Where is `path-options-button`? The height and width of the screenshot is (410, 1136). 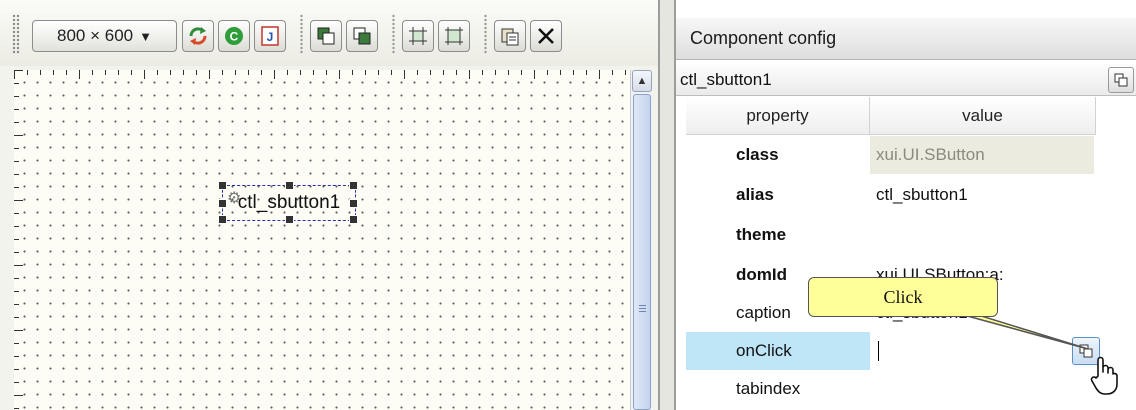
path-options-button is located at coordinates (1121, 80).